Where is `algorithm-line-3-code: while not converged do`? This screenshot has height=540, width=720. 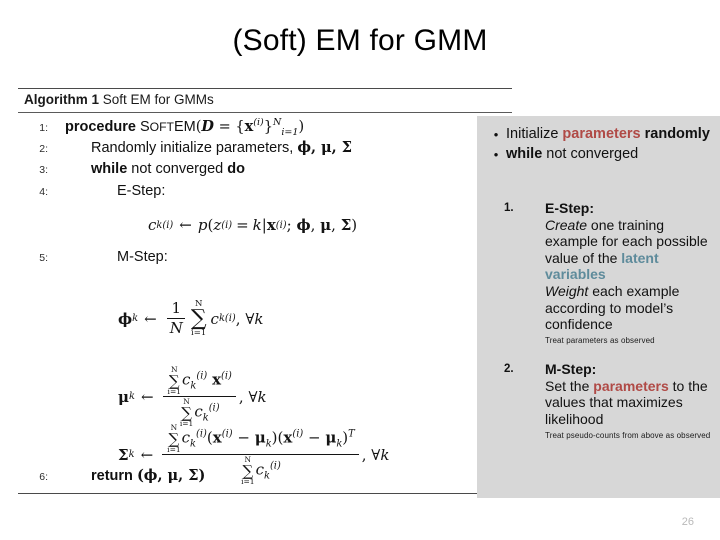
algorithm-line-3-code: while not converged do is located at coordinates (150, 169).